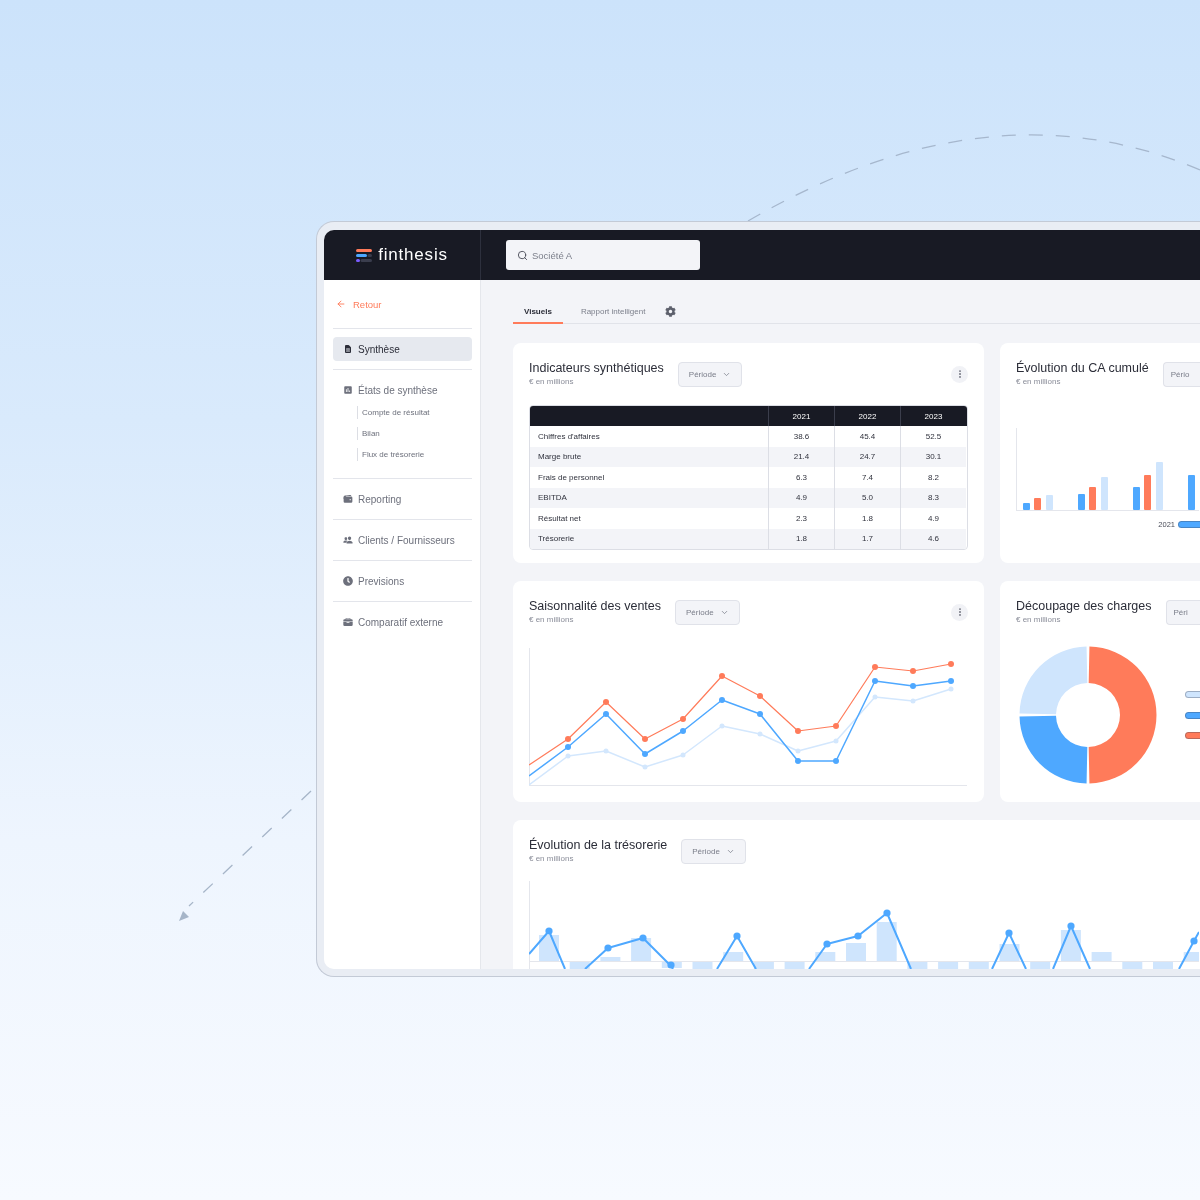 The image size is (1200, 1200). What do you see at coordinates (538, 312) in the screenshot?
I see `tab: Visuels` at bounding box center [538, 312].